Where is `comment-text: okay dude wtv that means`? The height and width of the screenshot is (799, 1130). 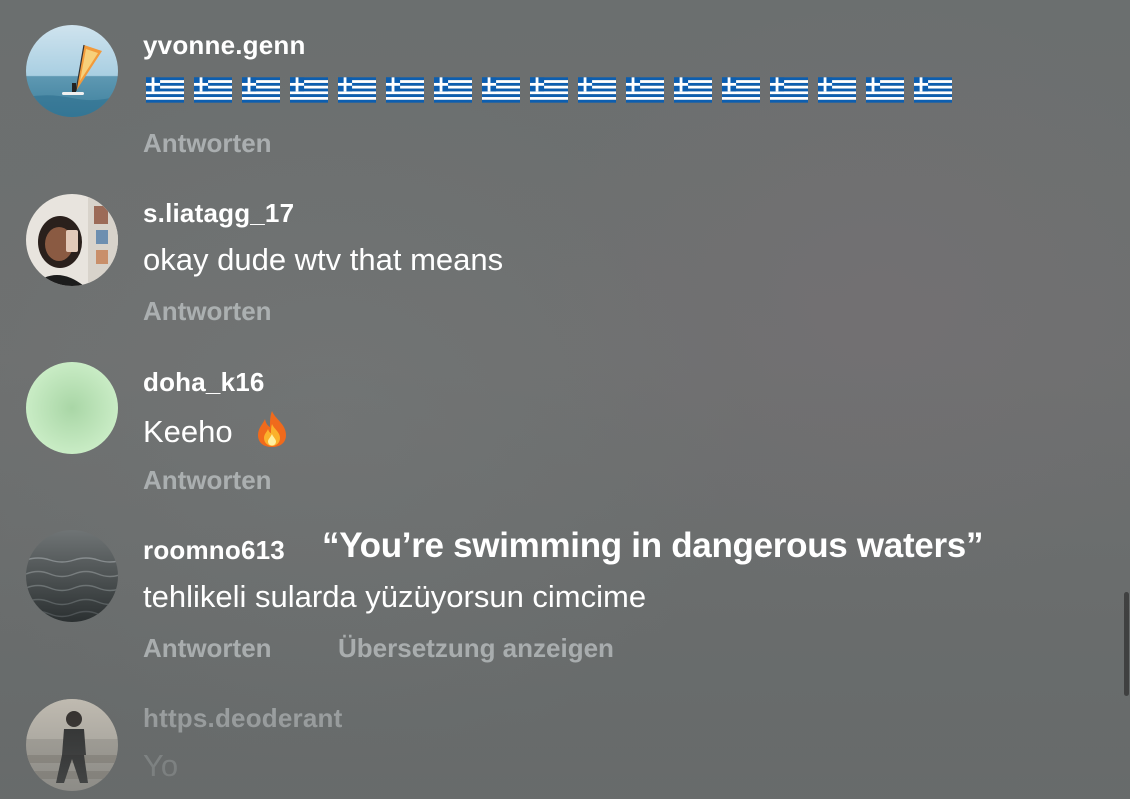
comment-text: okay dude wtv that means is located at coordinates (323, 259).